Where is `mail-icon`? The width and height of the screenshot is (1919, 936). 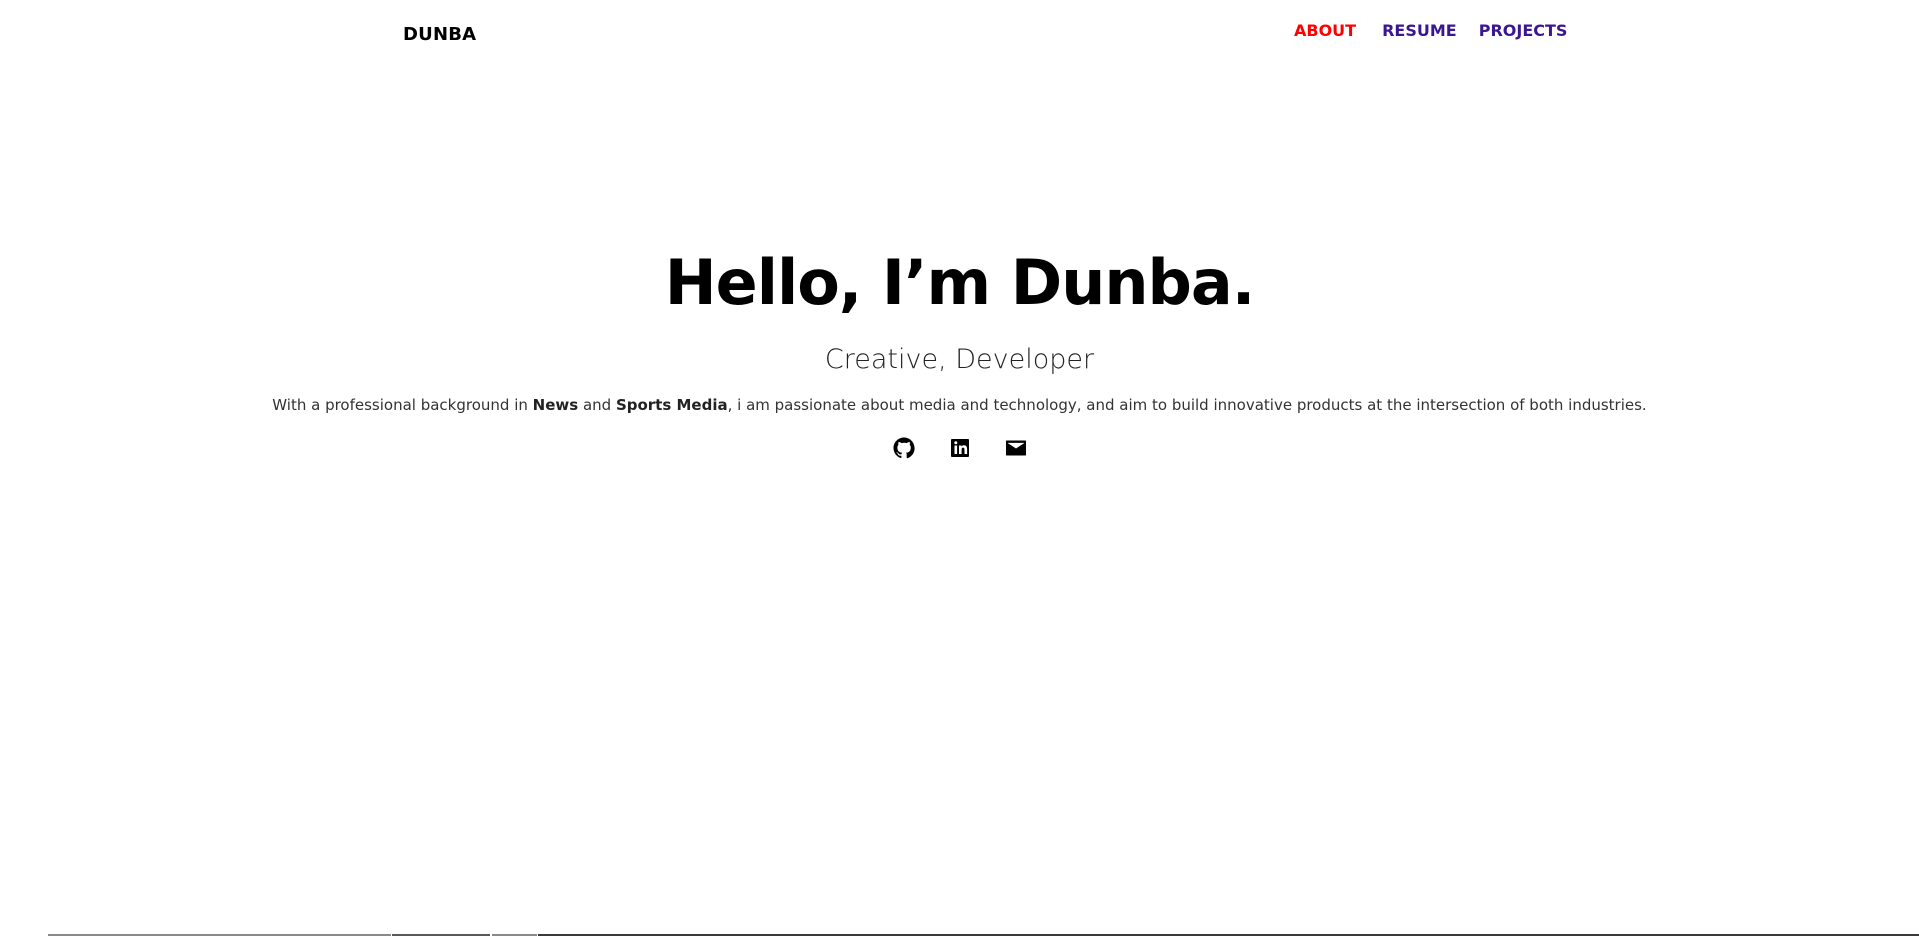
mail-icon is located at coordinates (1015, 448).